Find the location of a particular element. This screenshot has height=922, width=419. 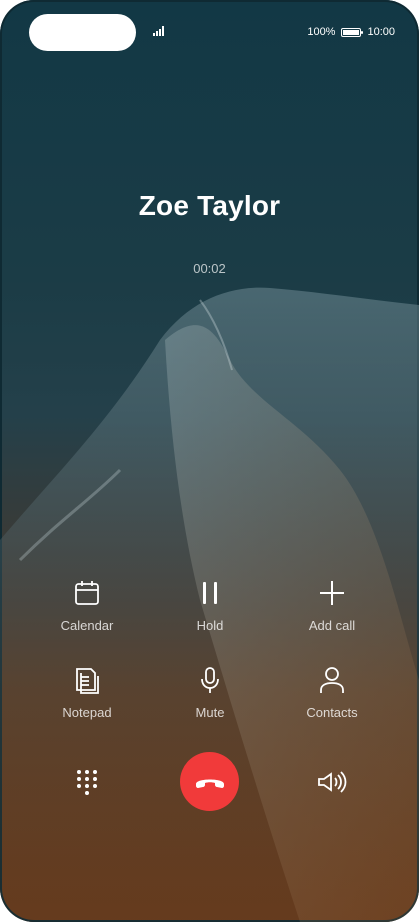

notepad-button: Notepad is located at coordinates (87, 699).